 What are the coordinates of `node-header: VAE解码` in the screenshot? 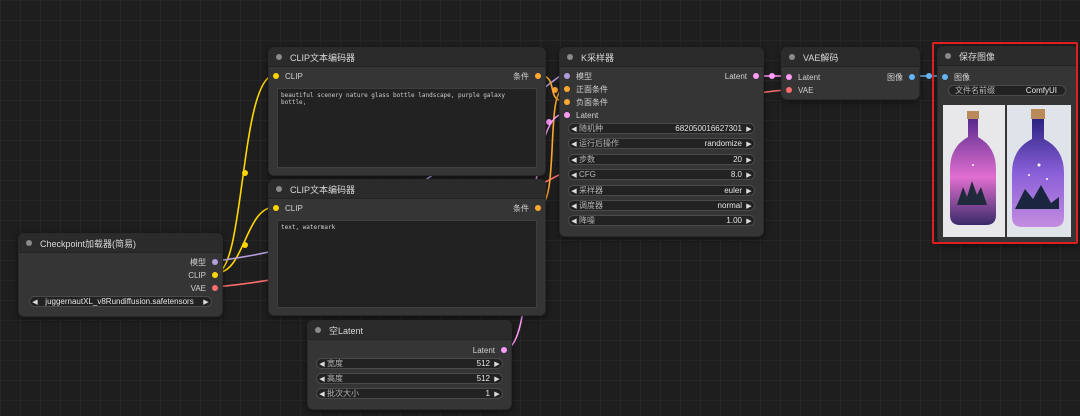 It's located at (850, 57).